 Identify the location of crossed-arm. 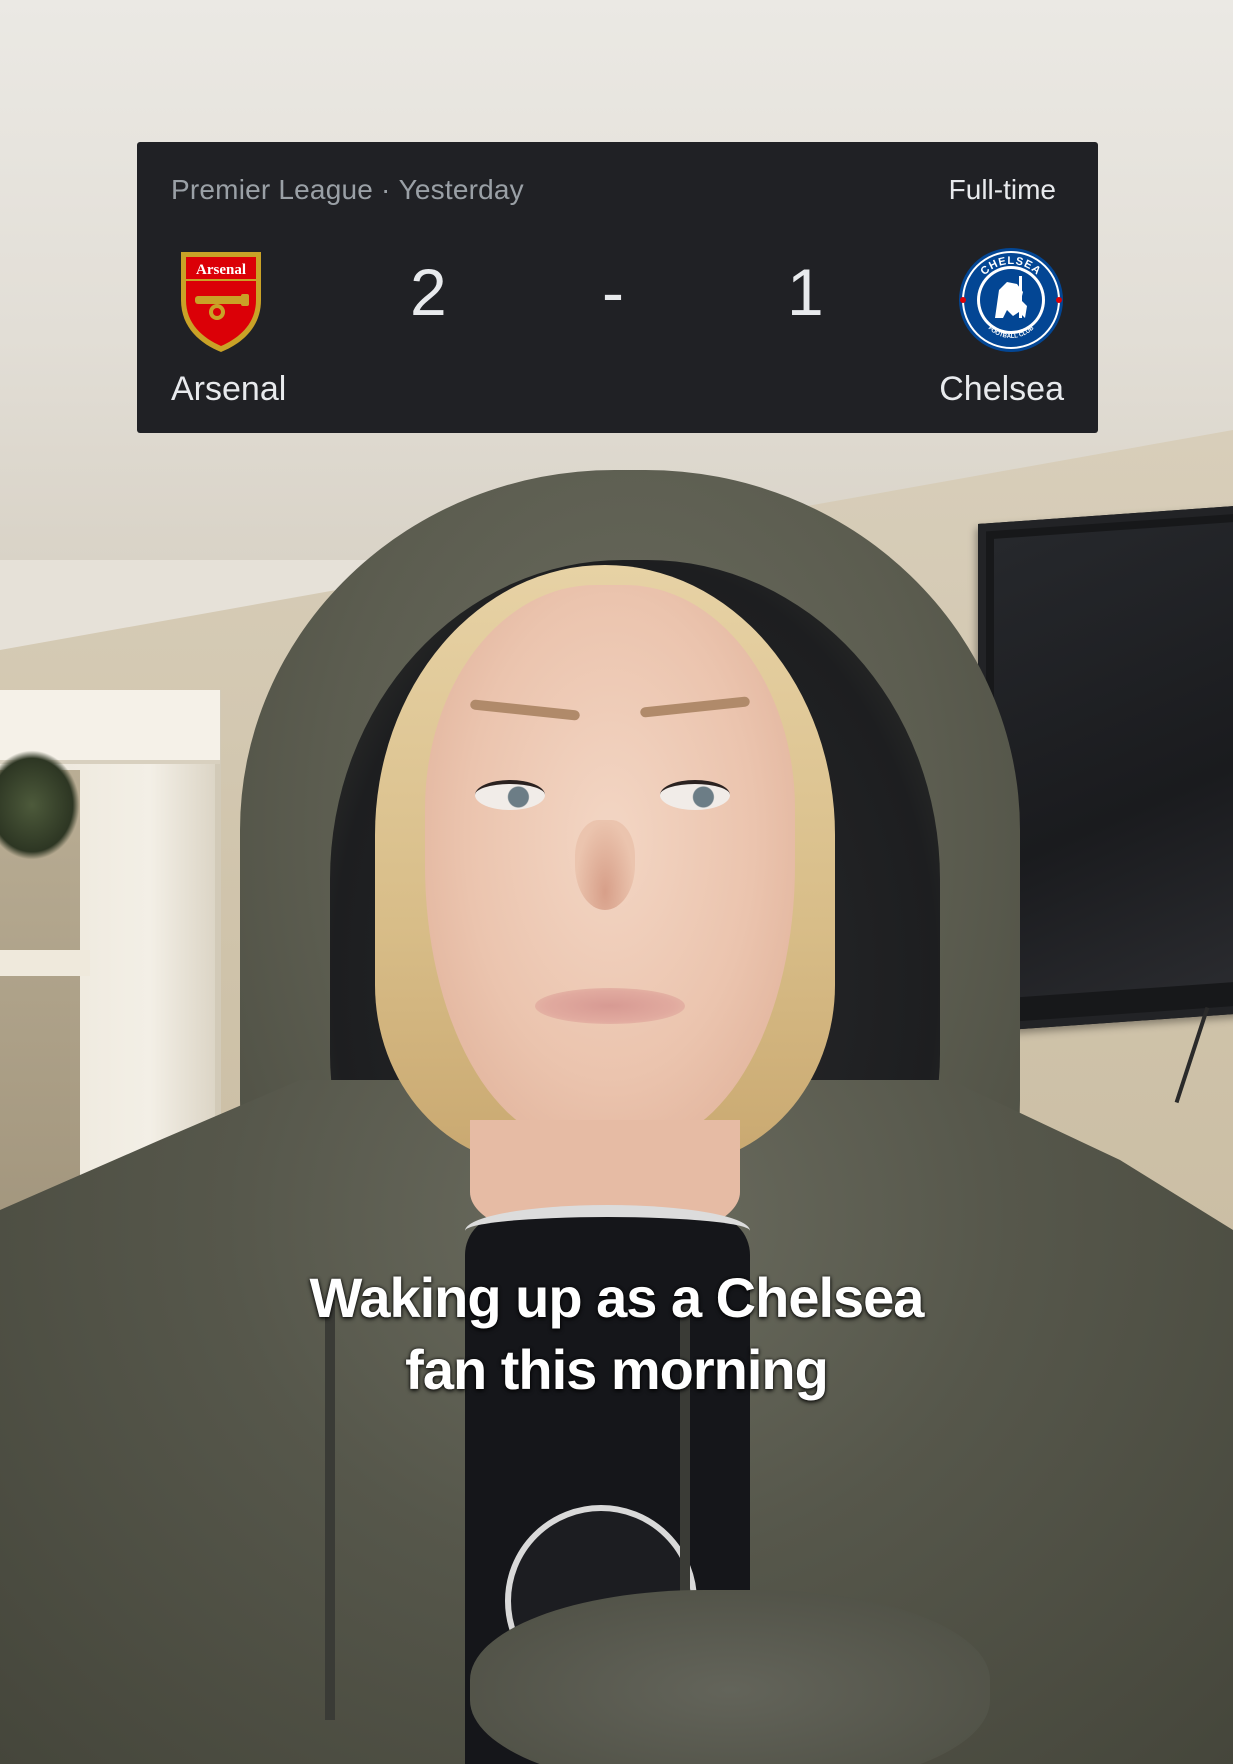
(730, 1677).